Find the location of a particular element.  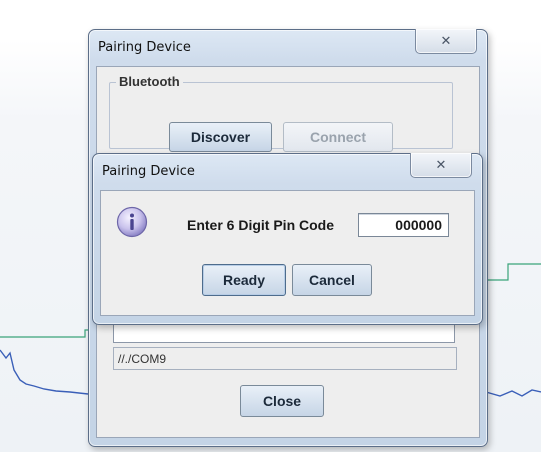

dialog-close-button: ✕ is located at coordinates (441, 165).